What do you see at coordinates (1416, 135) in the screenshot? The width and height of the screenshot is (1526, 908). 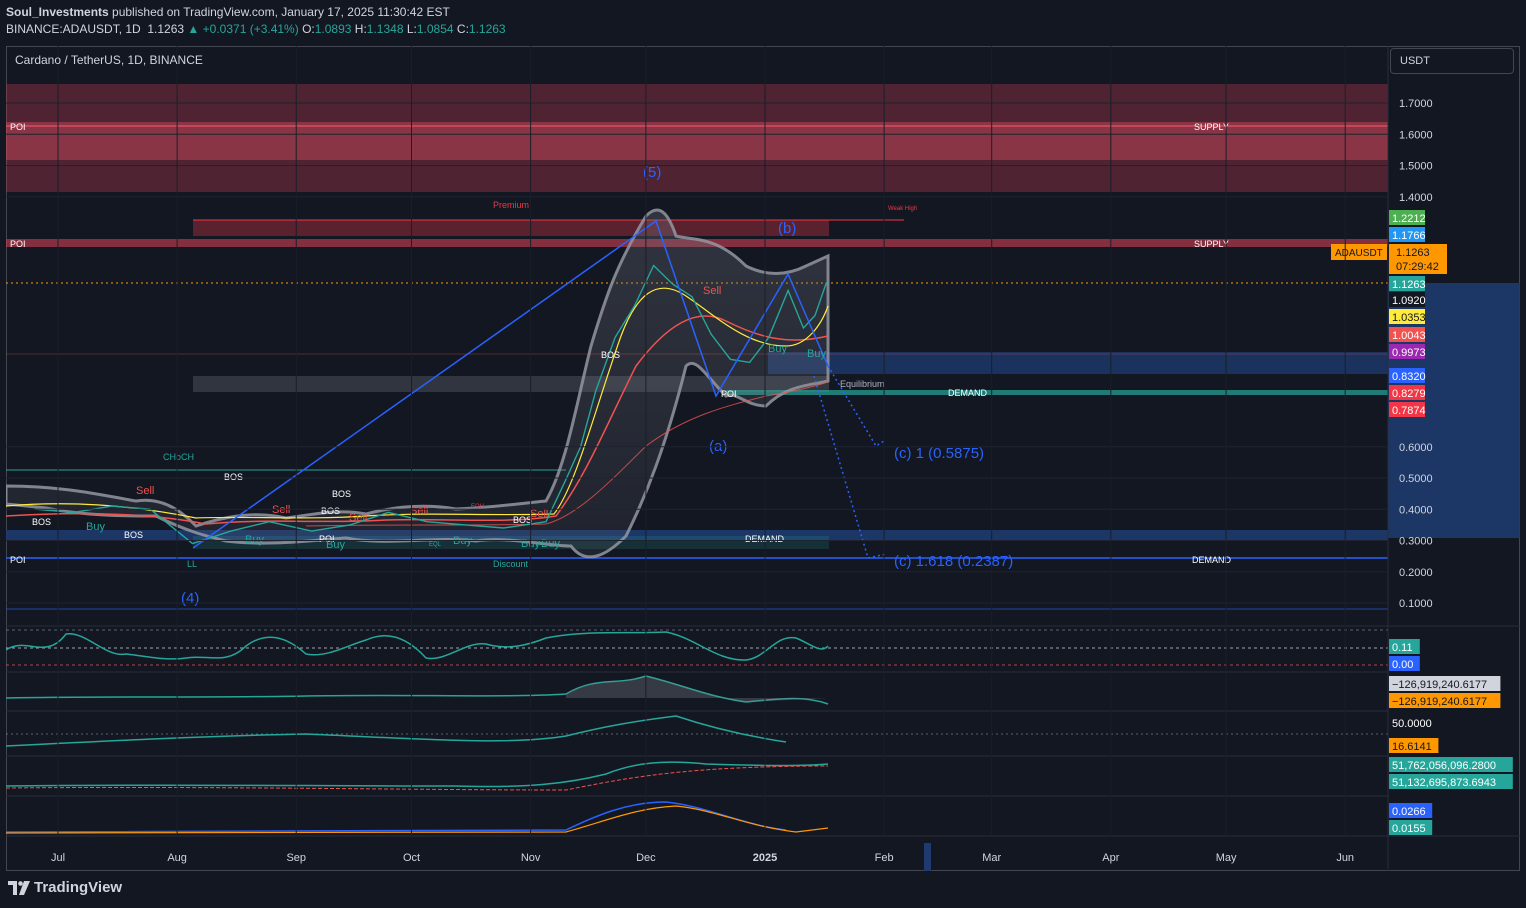 I see `y-tick-label: 1.6000` at bounding box center [1416, 135].